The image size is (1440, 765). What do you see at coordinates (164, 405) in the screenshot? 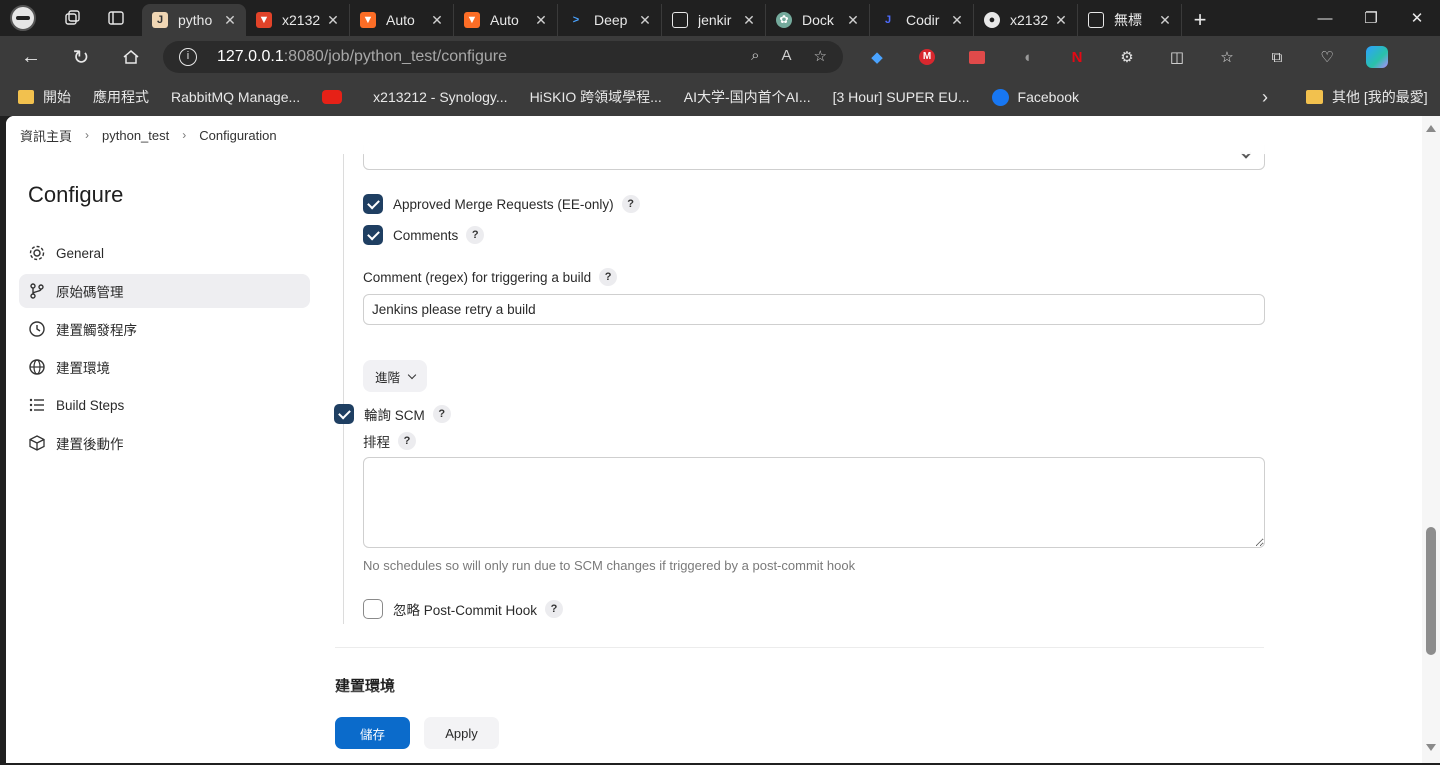
I see `sidebar-item-build-steps: Build Steps` at bounding box center [164, 405].